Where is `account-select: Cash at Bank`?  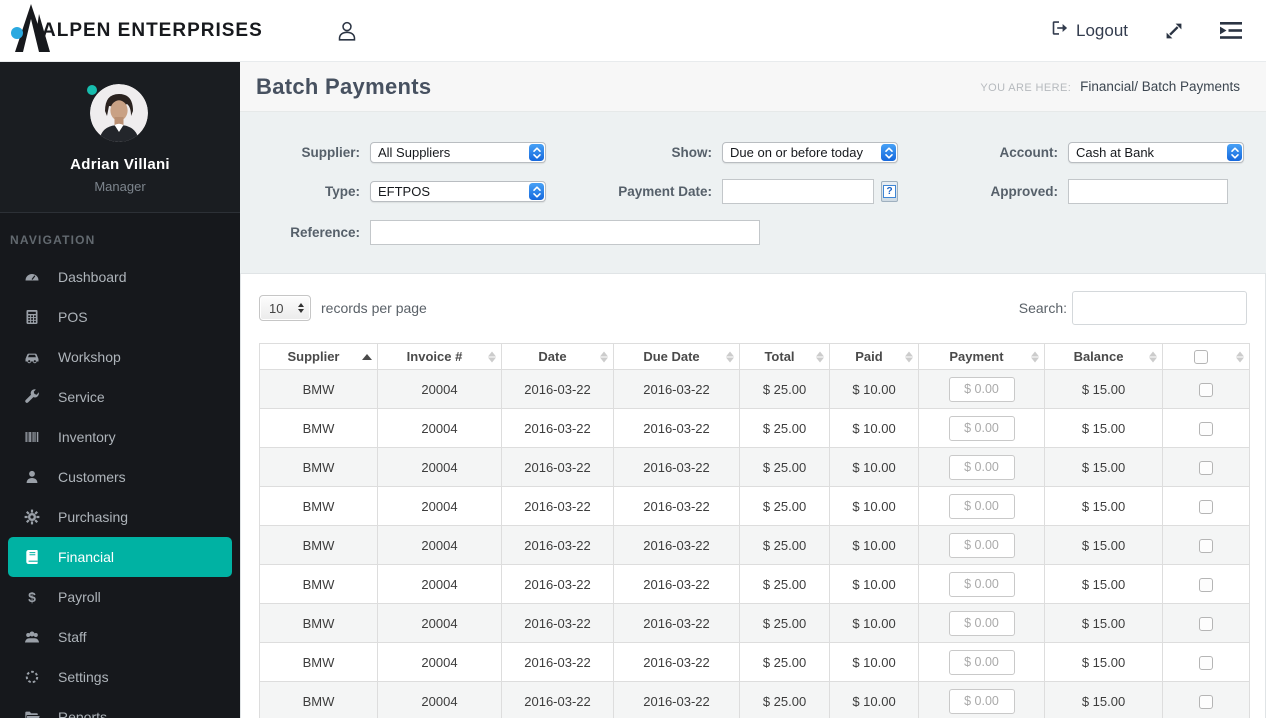 account-select: Cash at Bank is located at coordinates (1156, 152).